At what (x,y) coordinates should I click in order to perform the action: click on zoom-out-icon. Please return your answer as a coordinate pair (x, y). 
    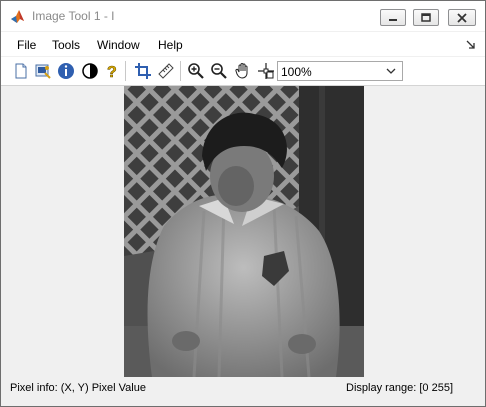
    Looking at the image, I should click on (219, 71).